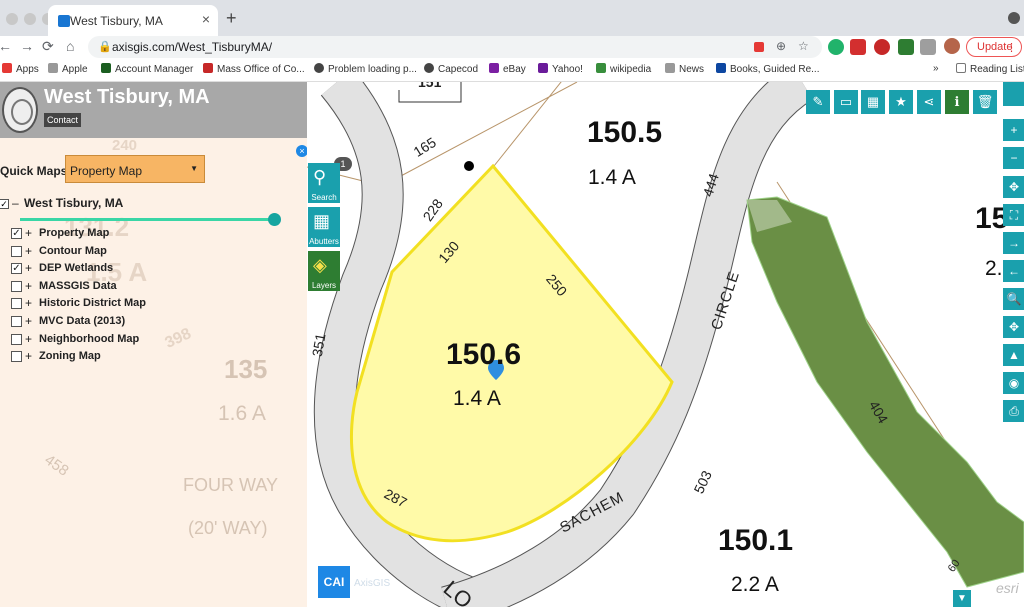 Image resolution: width=1024 pixels, height=607 pixels. Describe the element at coordinates (961, 68) in the screenshot. I see `reading-list-icon` at that location.